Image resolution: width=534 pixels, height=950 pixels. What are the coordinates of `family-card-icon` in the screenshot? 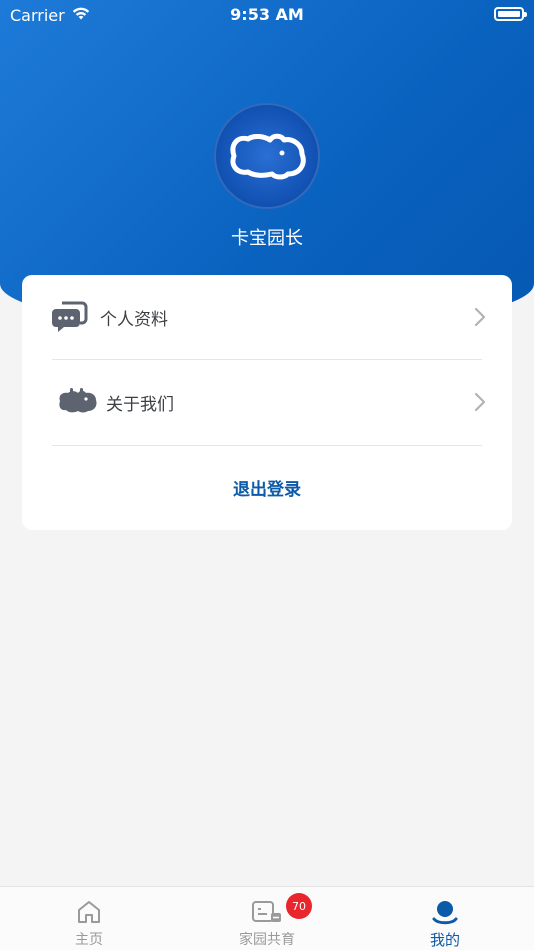 It's located at (267, 912).